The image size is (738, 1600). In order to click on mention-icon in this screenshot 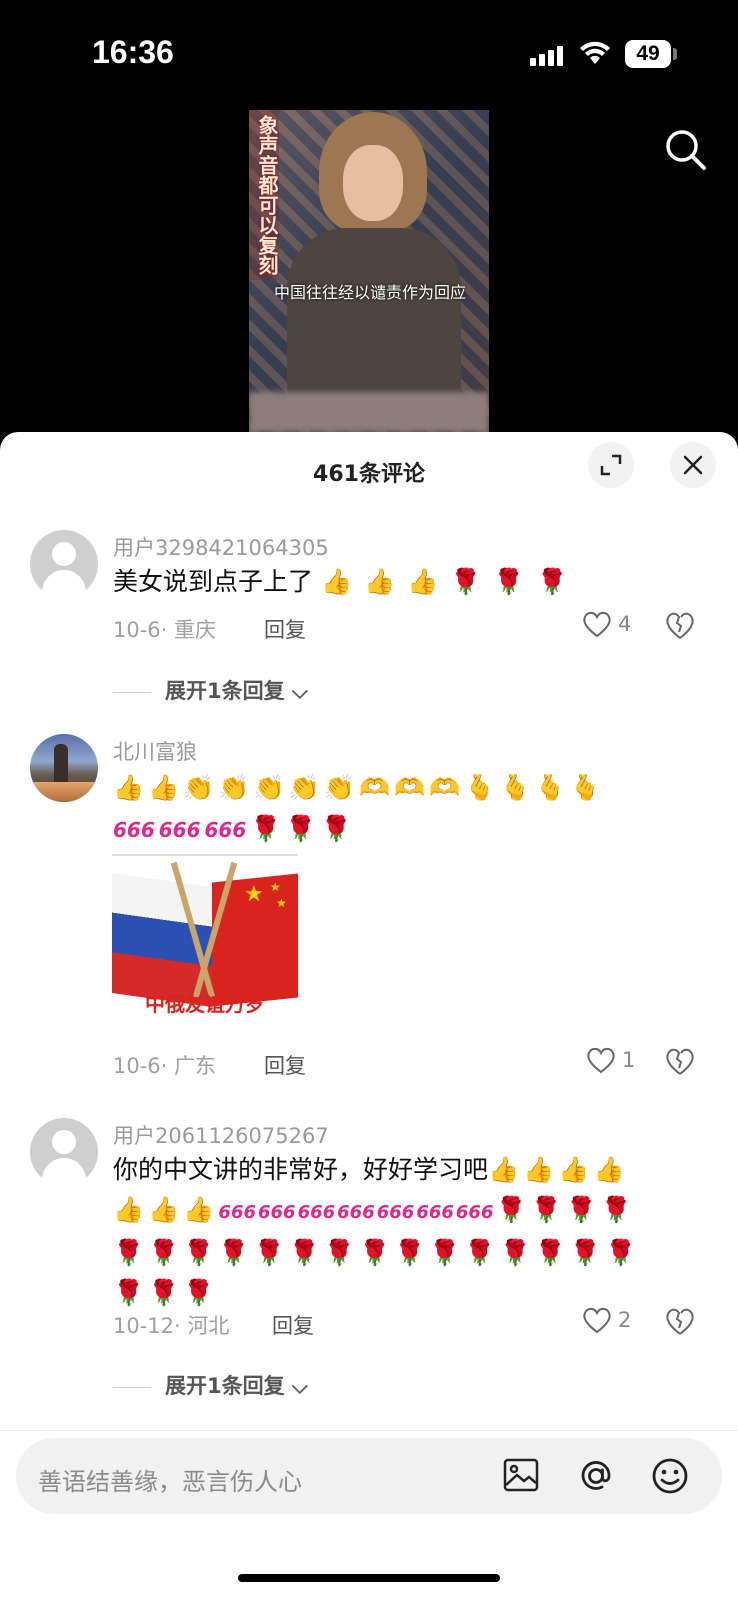, I will do `click(596, 1476)`.